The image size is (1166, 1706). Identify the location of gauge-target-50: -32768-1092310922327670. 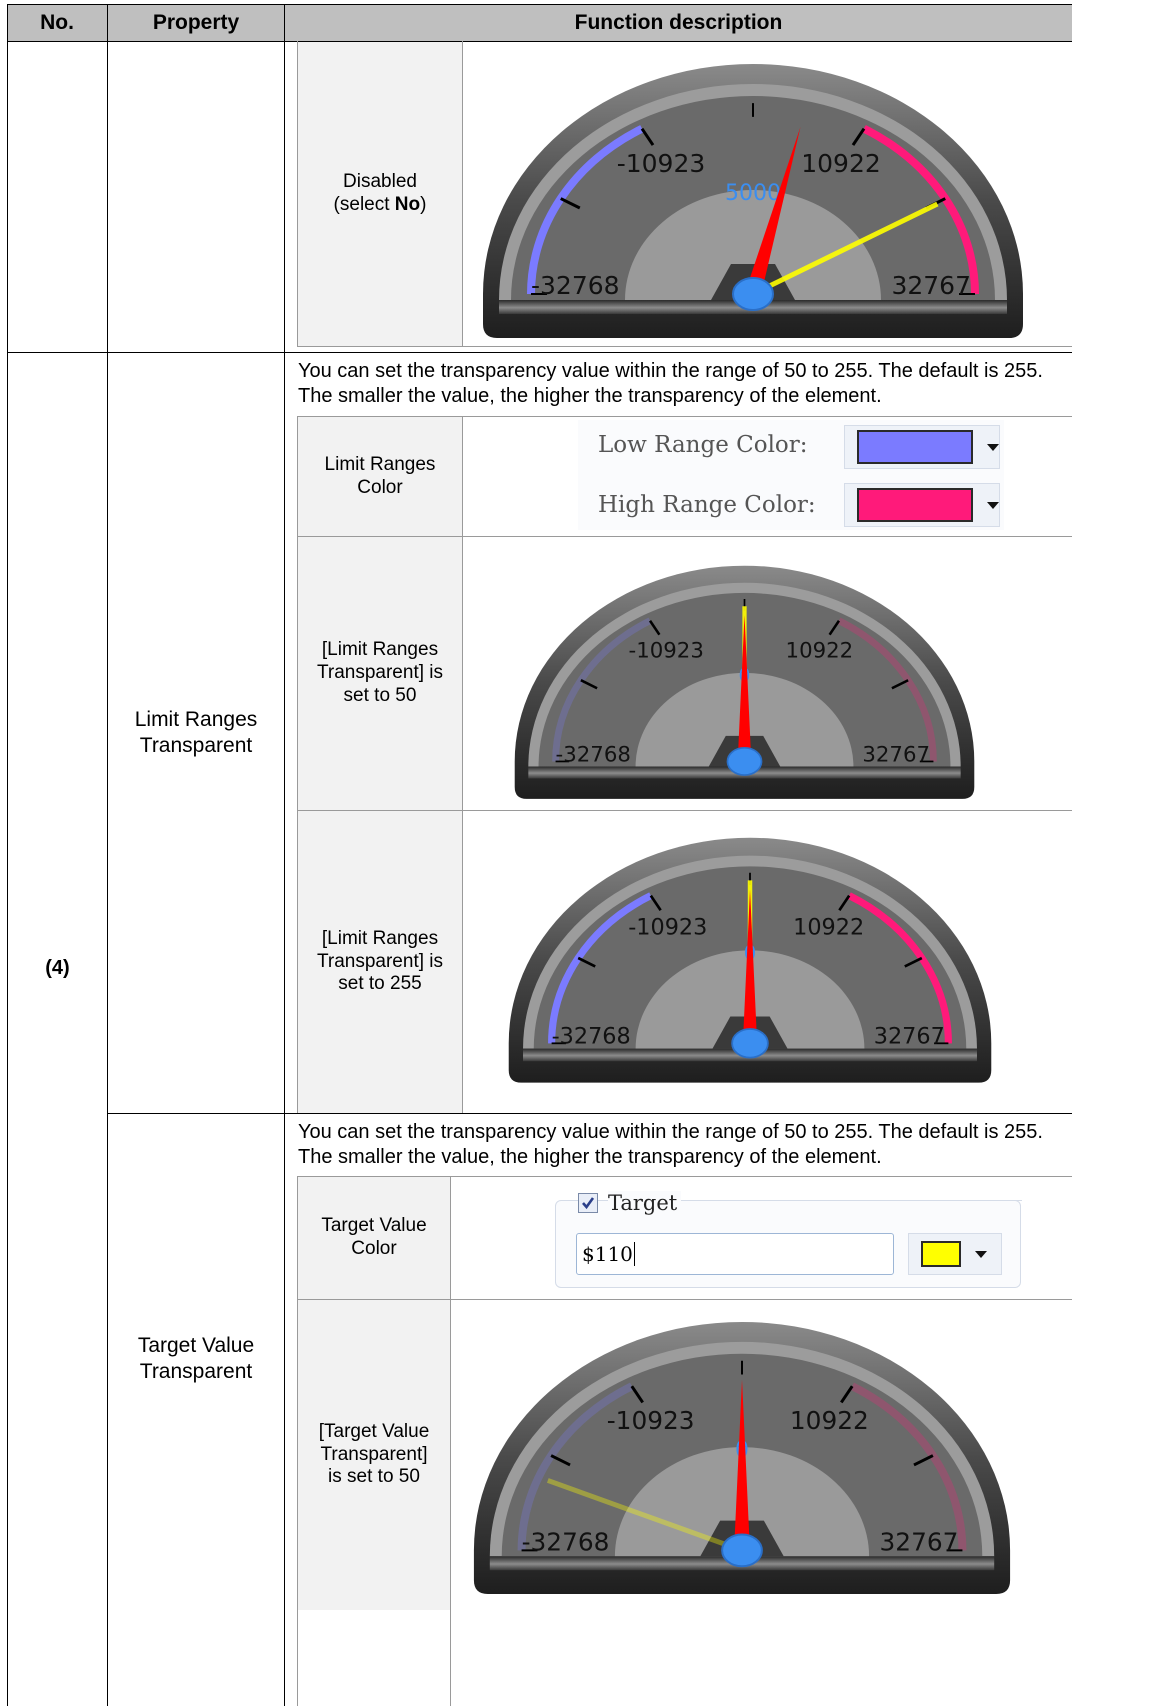
(742, 1458).